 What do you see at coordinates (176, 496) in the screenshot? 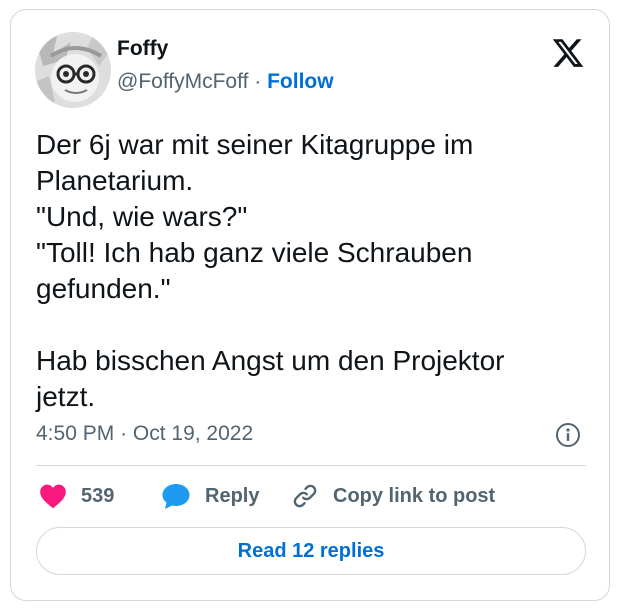
I see `speech-bubble-icon` at bounding box center [176, 496].